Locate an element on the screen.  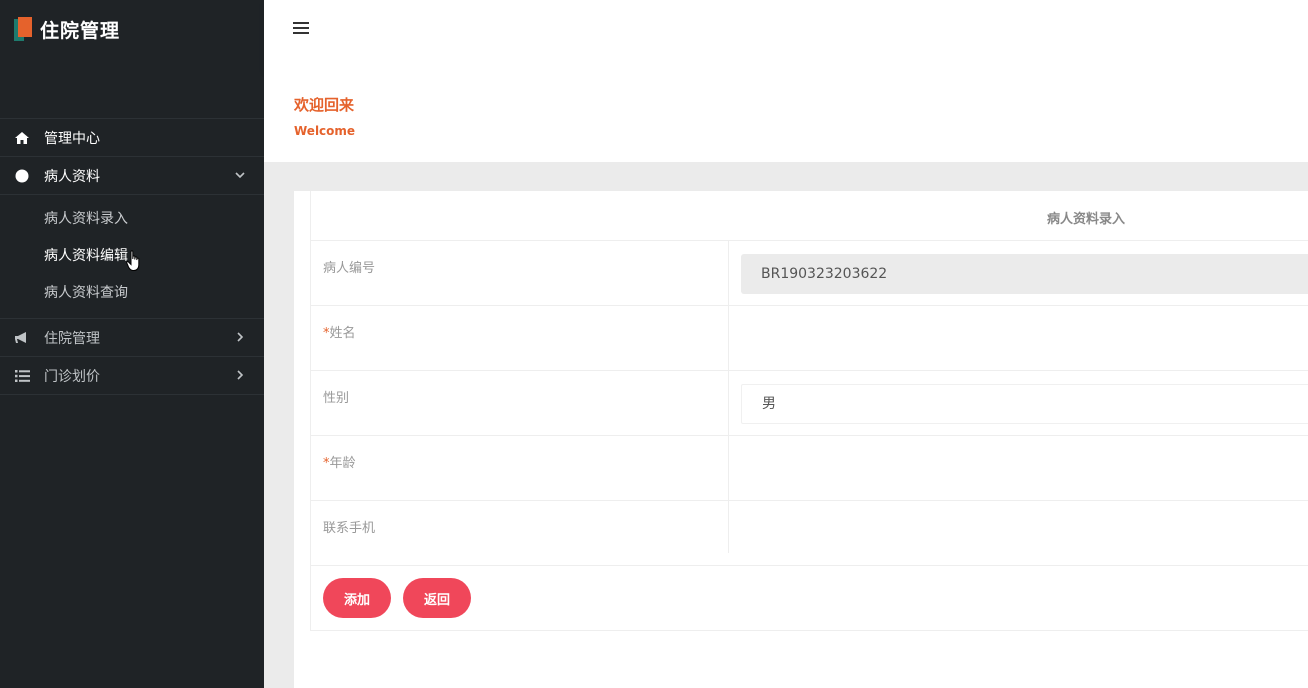
field-label: 病人编号 is located at coordinates (349, 268).